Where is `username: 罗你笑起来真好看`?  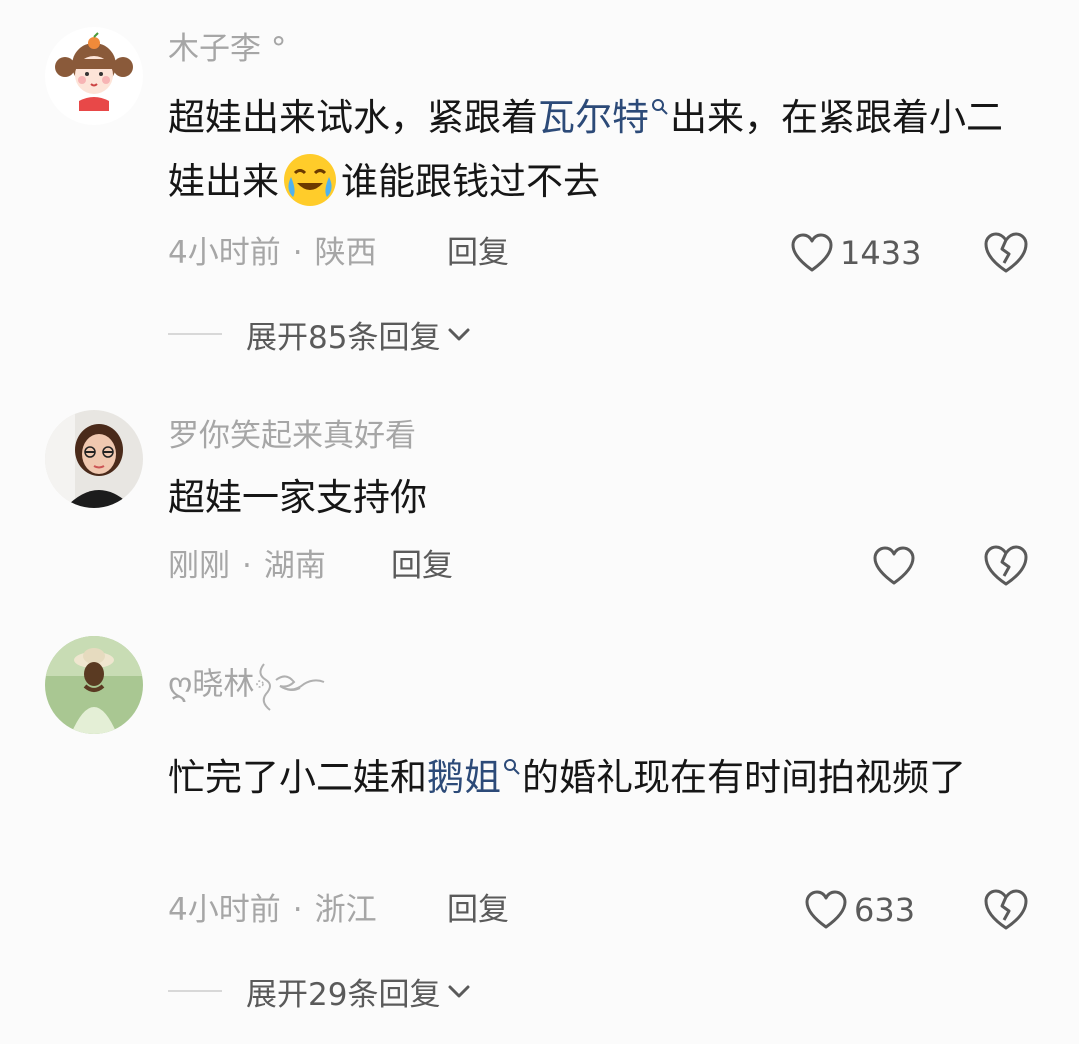 username: 罗你笑起来真好看 is located at coordinates (292, 436).